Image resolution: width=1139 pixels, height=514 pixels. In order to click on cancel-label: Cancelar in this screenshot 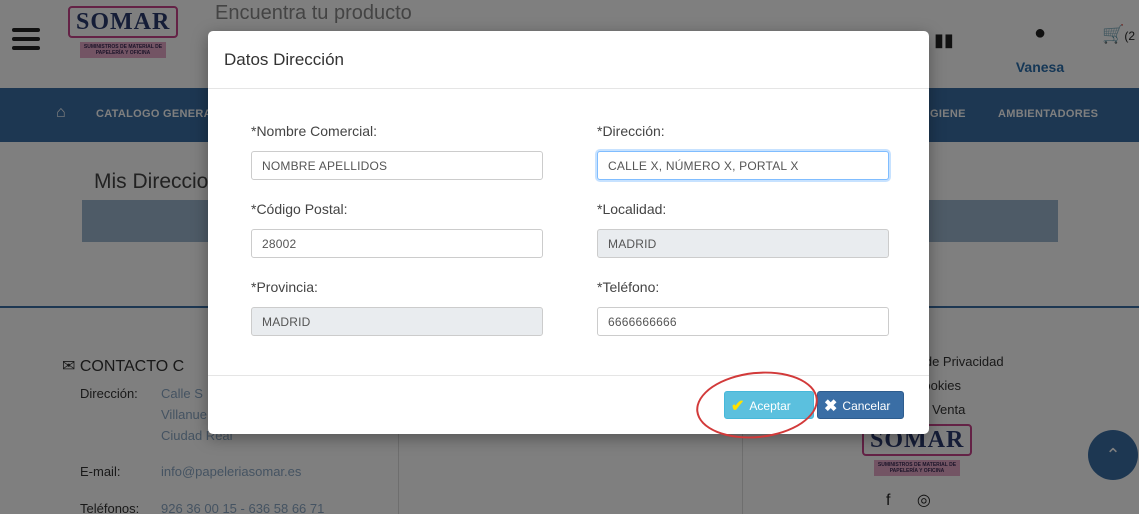, I will do `click(866, 406)`.